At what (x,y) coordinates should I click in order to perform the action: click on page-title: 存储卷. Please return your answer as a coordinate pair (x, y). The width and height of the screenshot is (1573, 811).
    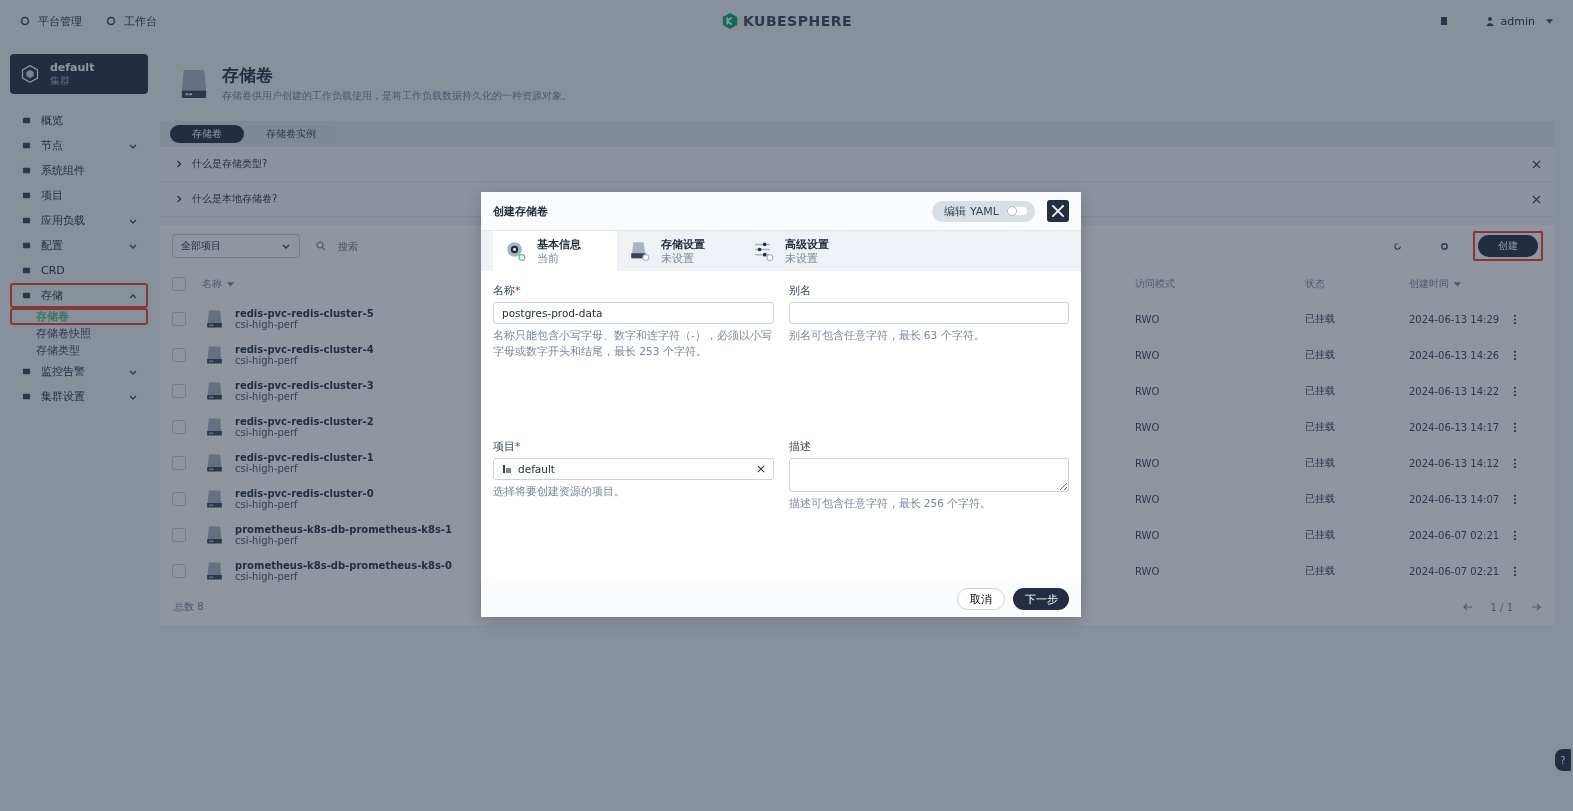
    Looking at the image, I should click on (248, 75).